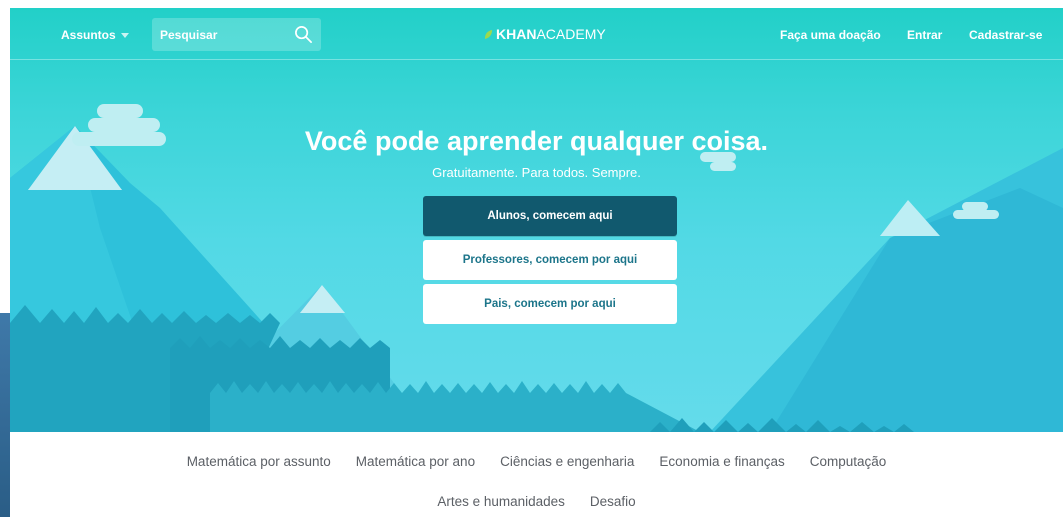 The width and height of the screenshot is (1063, 517). Describe the element at coordinates (259, 461) in the screenshot. I see `subject-link-math-by-topic: Matemática por assunto` at that location.